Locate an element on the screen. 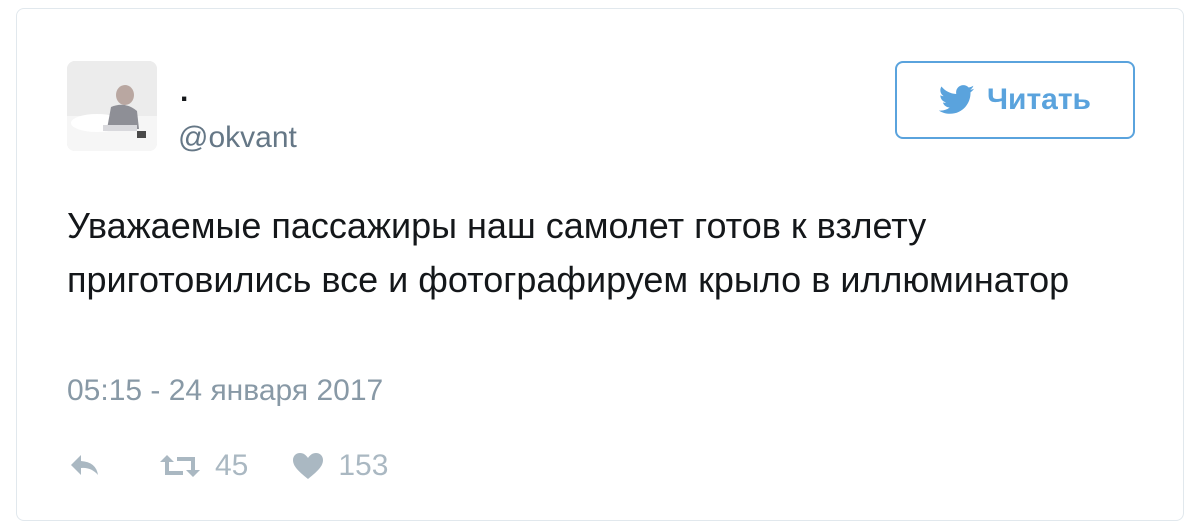  follow-button: Читать is located at coordinates (1015, 100).